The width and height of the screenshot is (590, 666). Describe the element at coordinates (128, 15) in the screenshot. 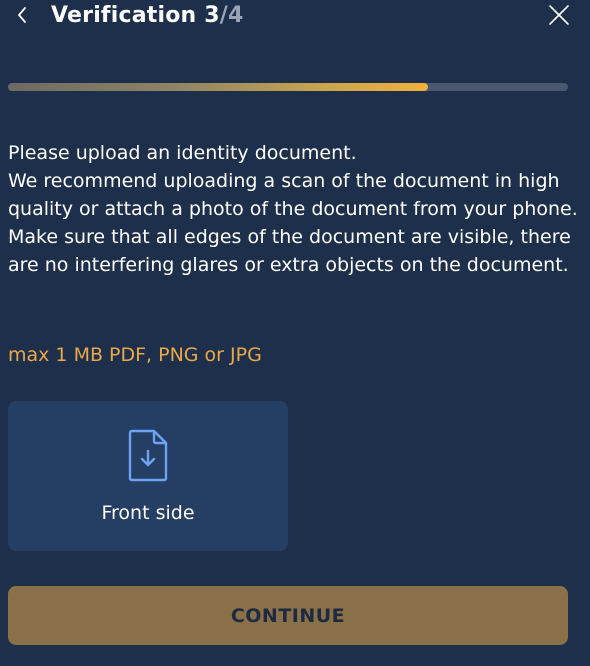

I see `page-title-text: Verification` at that location.